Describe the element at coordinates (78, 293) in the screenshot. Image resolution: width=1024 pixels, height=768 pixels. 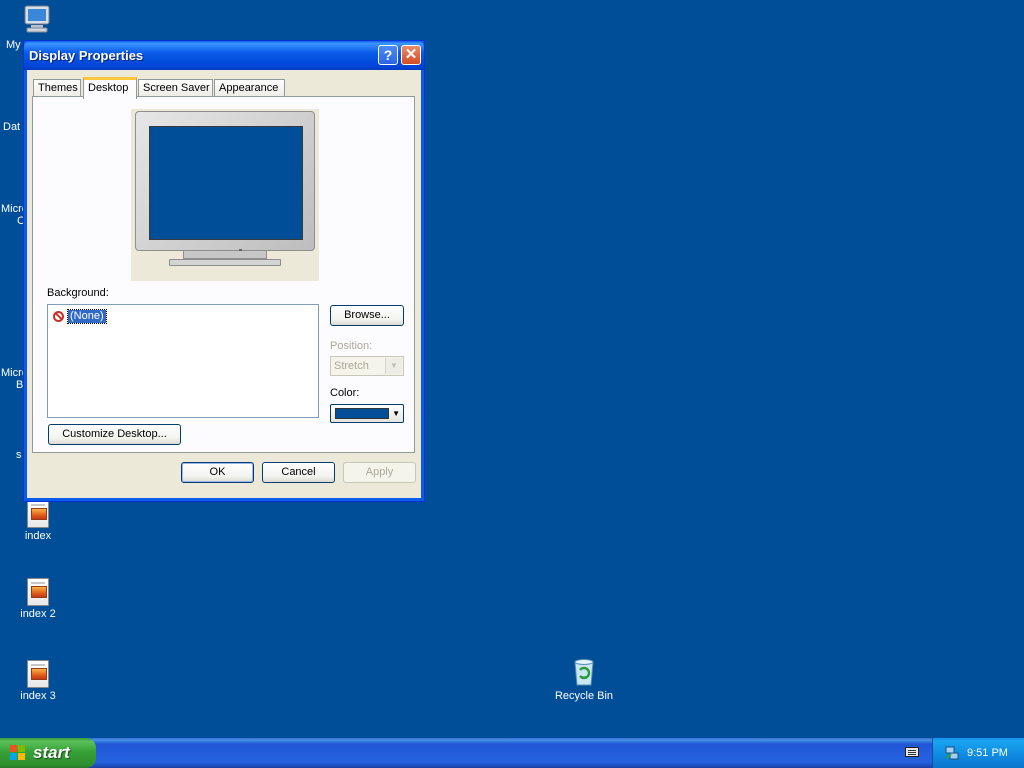
I see `background-label: Background:` at that location.